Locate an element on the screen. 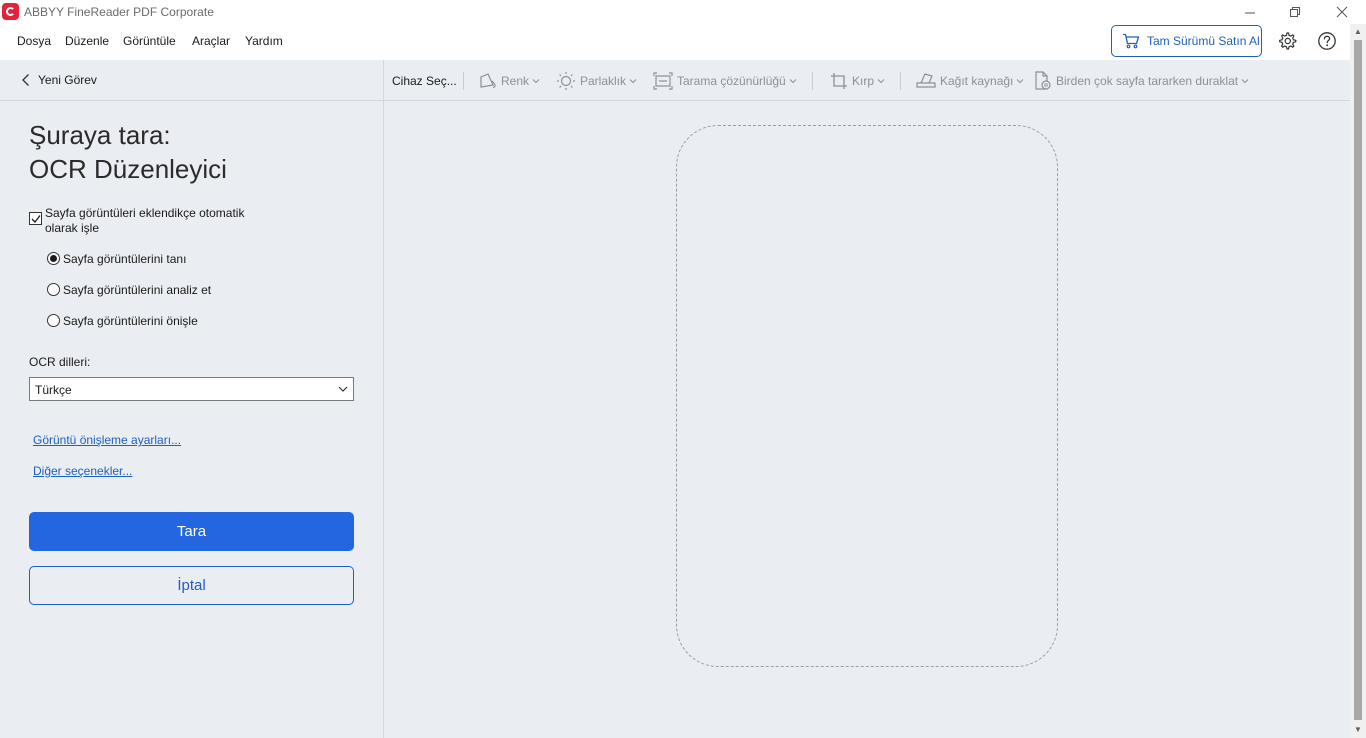 The width and height of the screenshot is (1366, 738). auto-process-checkbox is located at coordinates (35, 218).